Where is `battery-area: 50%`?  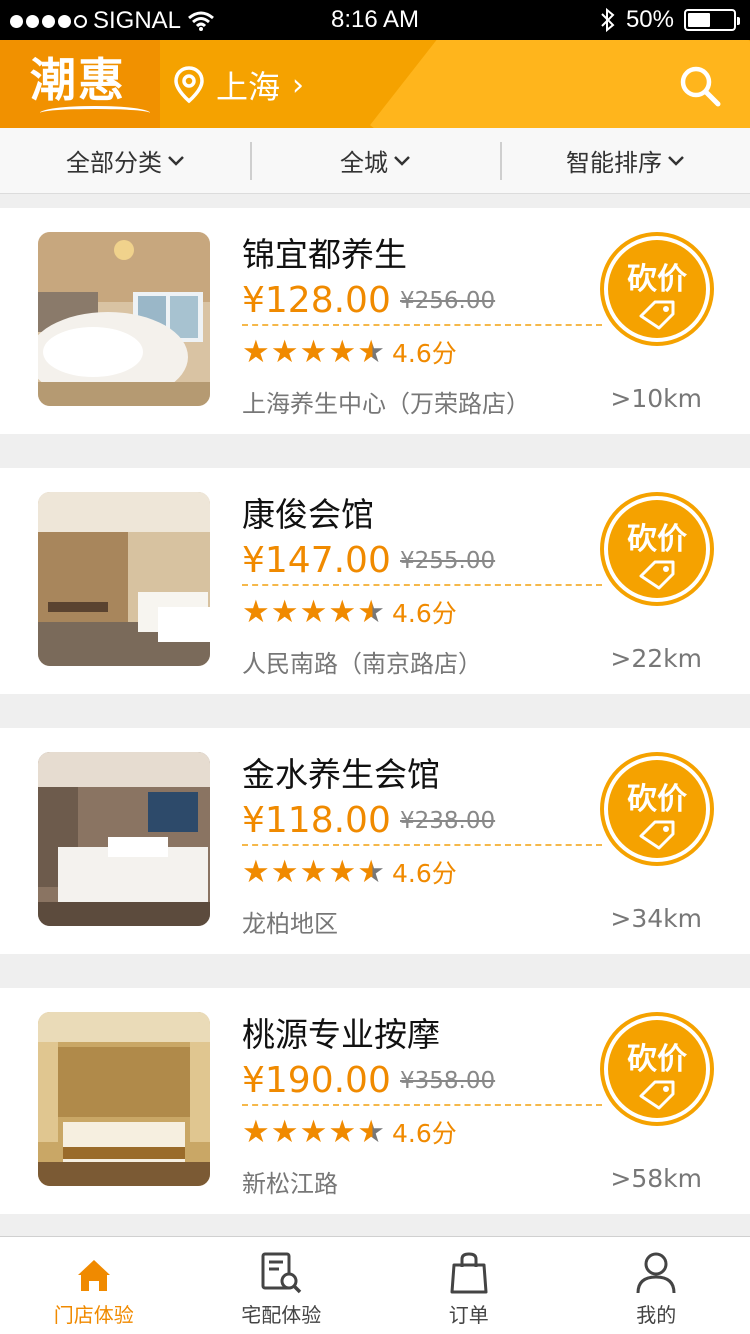
battery-area: 50% is located at coordinates (670, 20).